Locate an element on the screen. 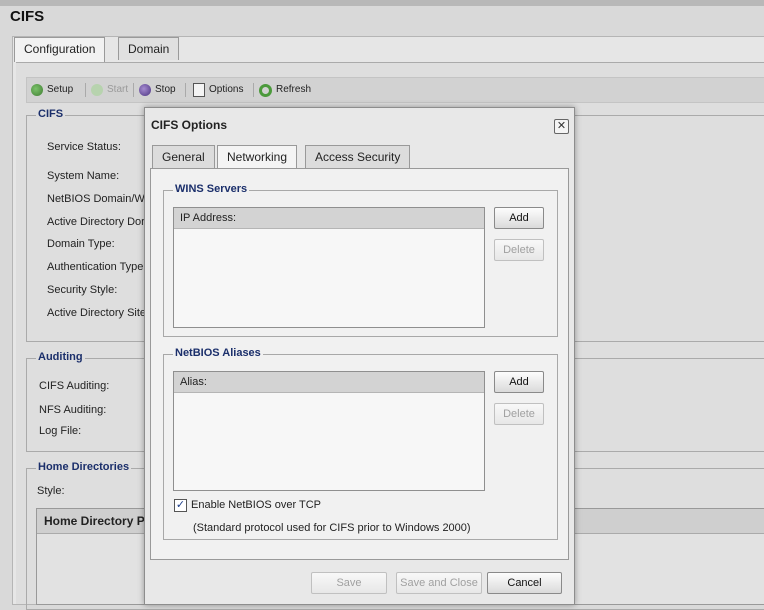 The height and width of the screenshot is (610, 764). style-label: Style: is located at coordinates (51, 491).